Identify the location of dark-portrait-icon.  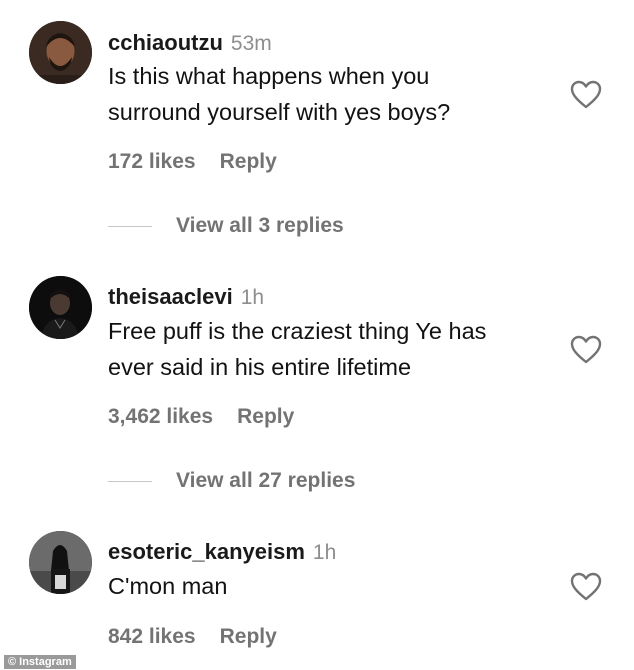
(60, 307).